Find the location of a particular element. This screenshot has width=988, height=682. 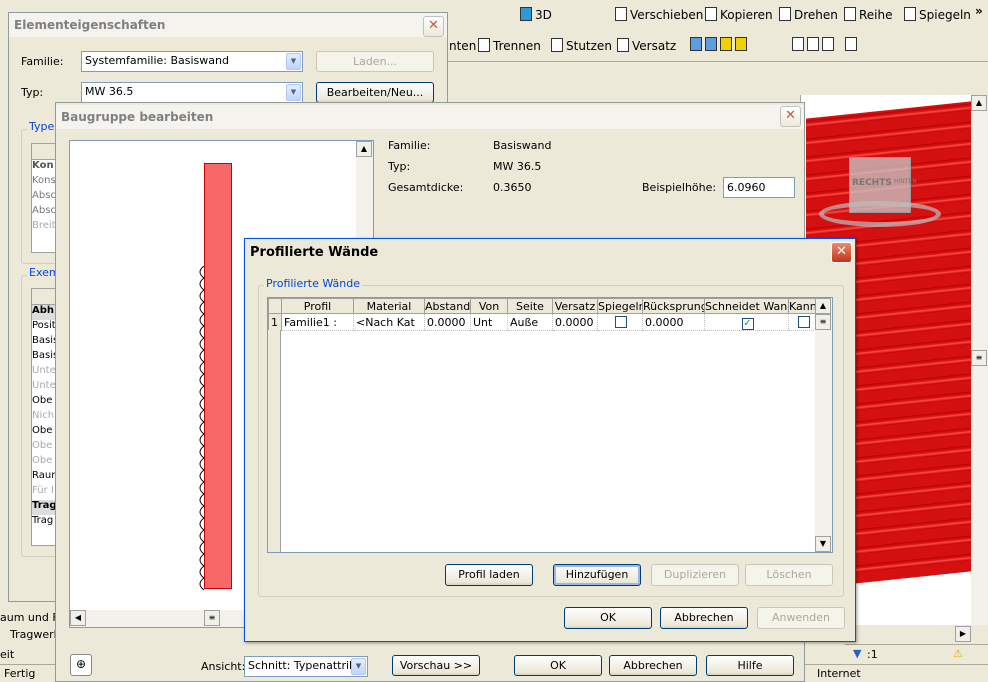

verschieben-button: Verschieben is located at coordinates (659, 15).